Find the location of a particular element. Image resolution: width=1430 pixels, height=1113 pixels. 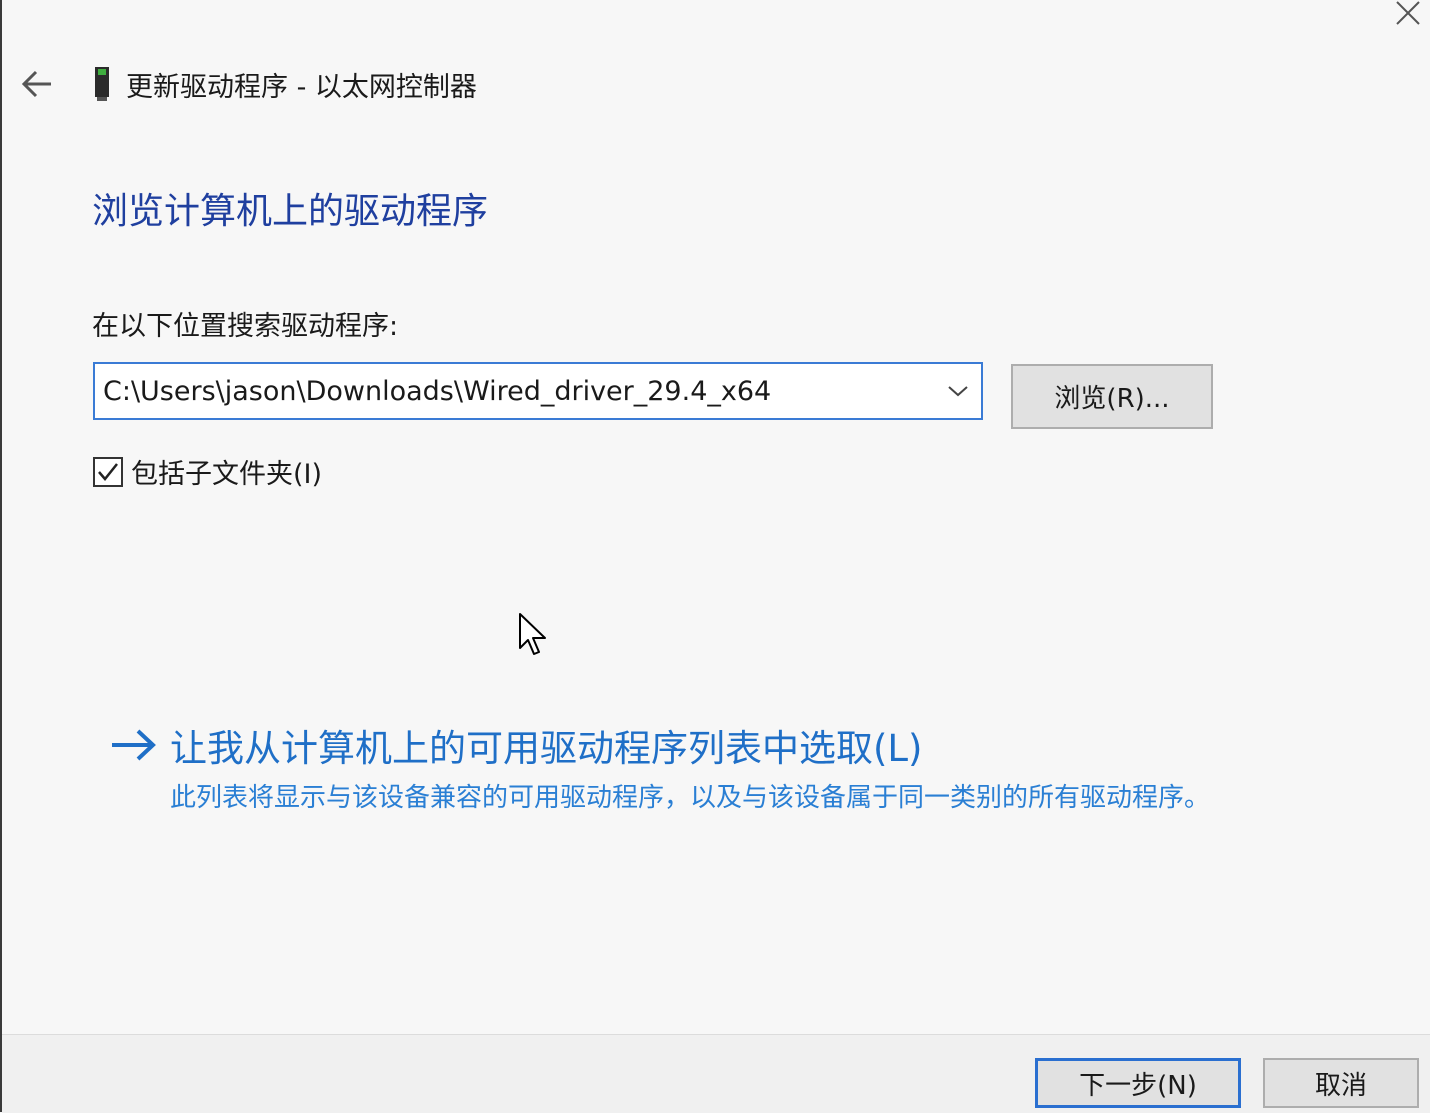

checkmark-icon is located at coordinates (108, 471).